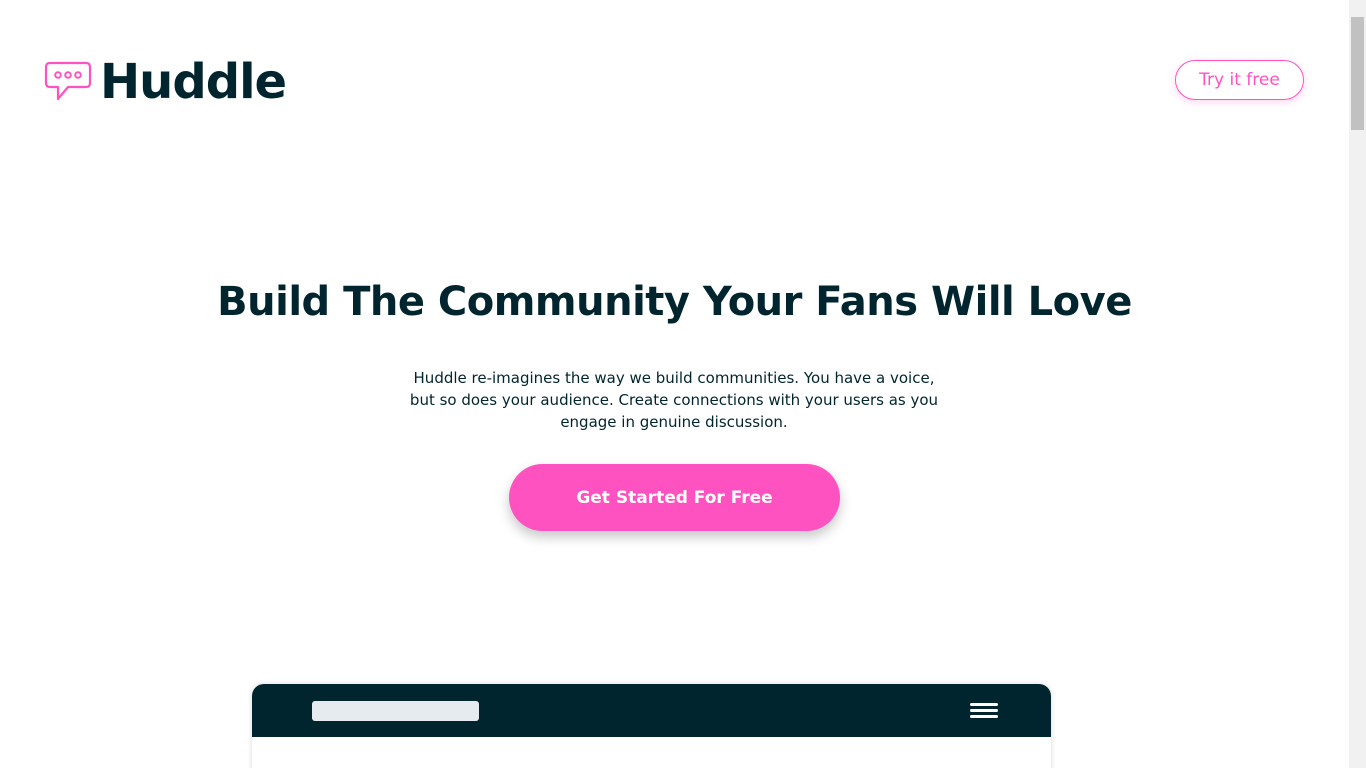 This screenshot has width=1366, height=768. What do you see at coordinates (651, 710) in the screenshot?
I see `mockup-top-bar` at bounding box center [651, 710].